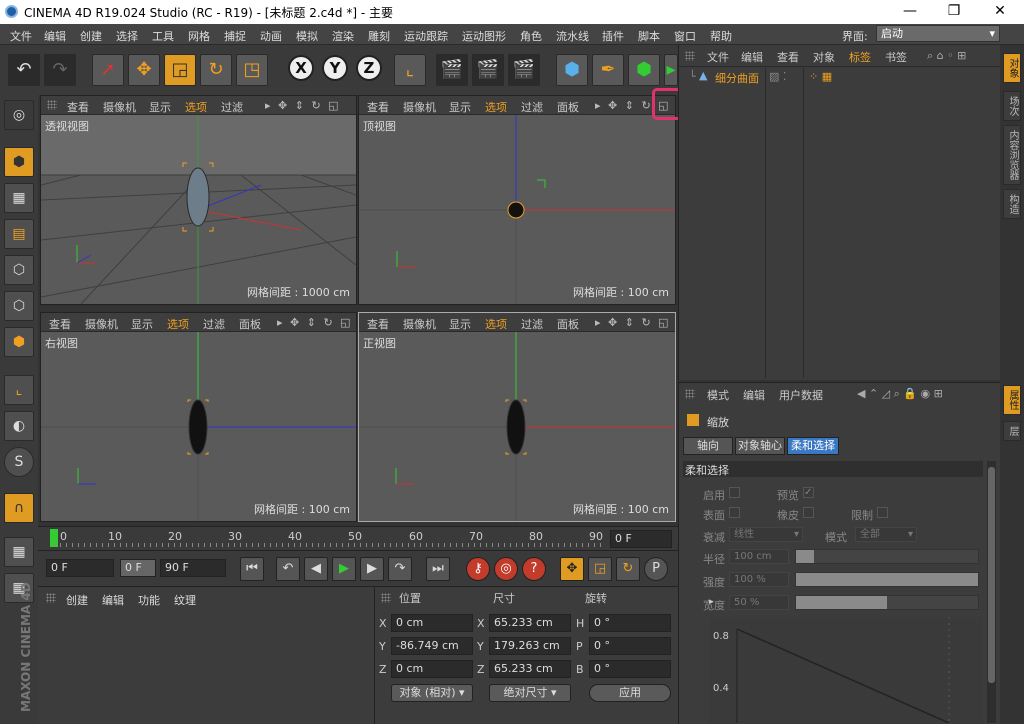 The width and height of the screenshot is (1024, 724). What do you see at coordinates (21, 36) in the screenshot?
I see `menu-file: 文件` at bounding box center [21, 36].